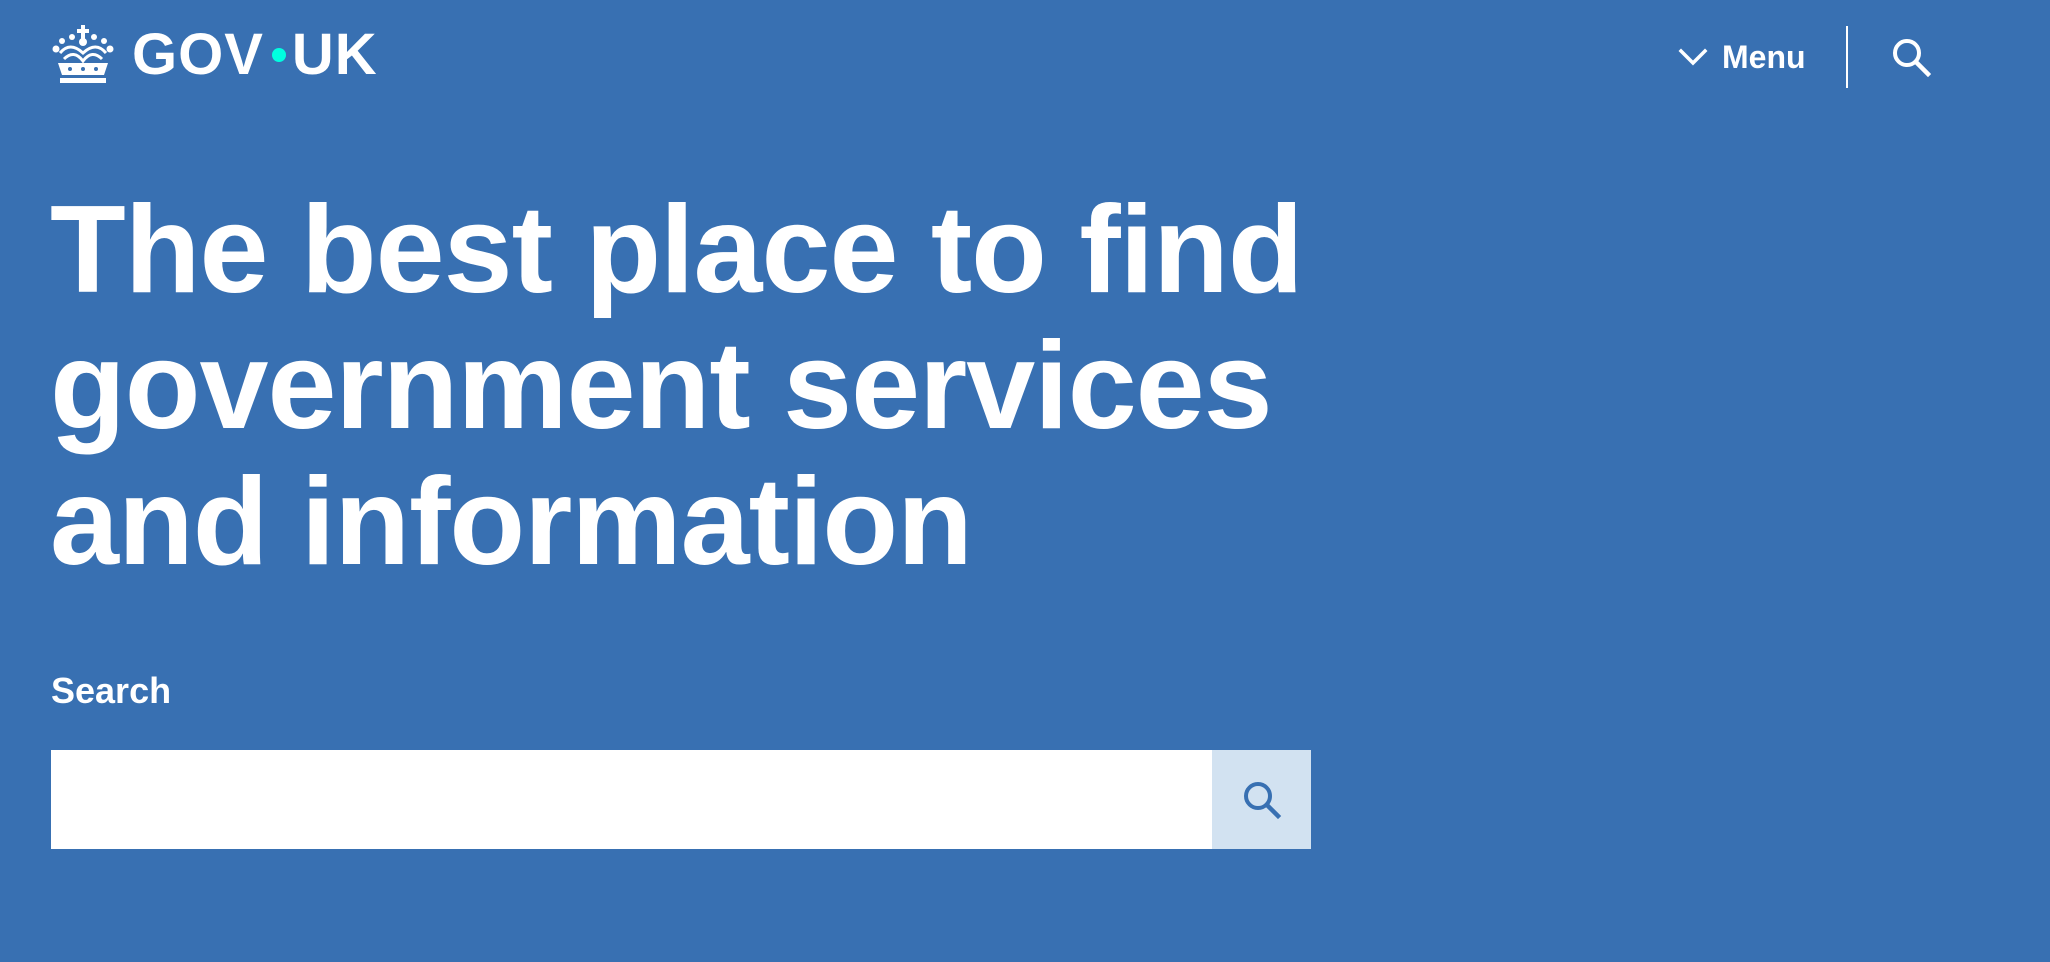 The image size is (2050, 962). Describe the element at coordinates (334, 54) in the screenshot. I see `logo-text-uk: UK` at that location.